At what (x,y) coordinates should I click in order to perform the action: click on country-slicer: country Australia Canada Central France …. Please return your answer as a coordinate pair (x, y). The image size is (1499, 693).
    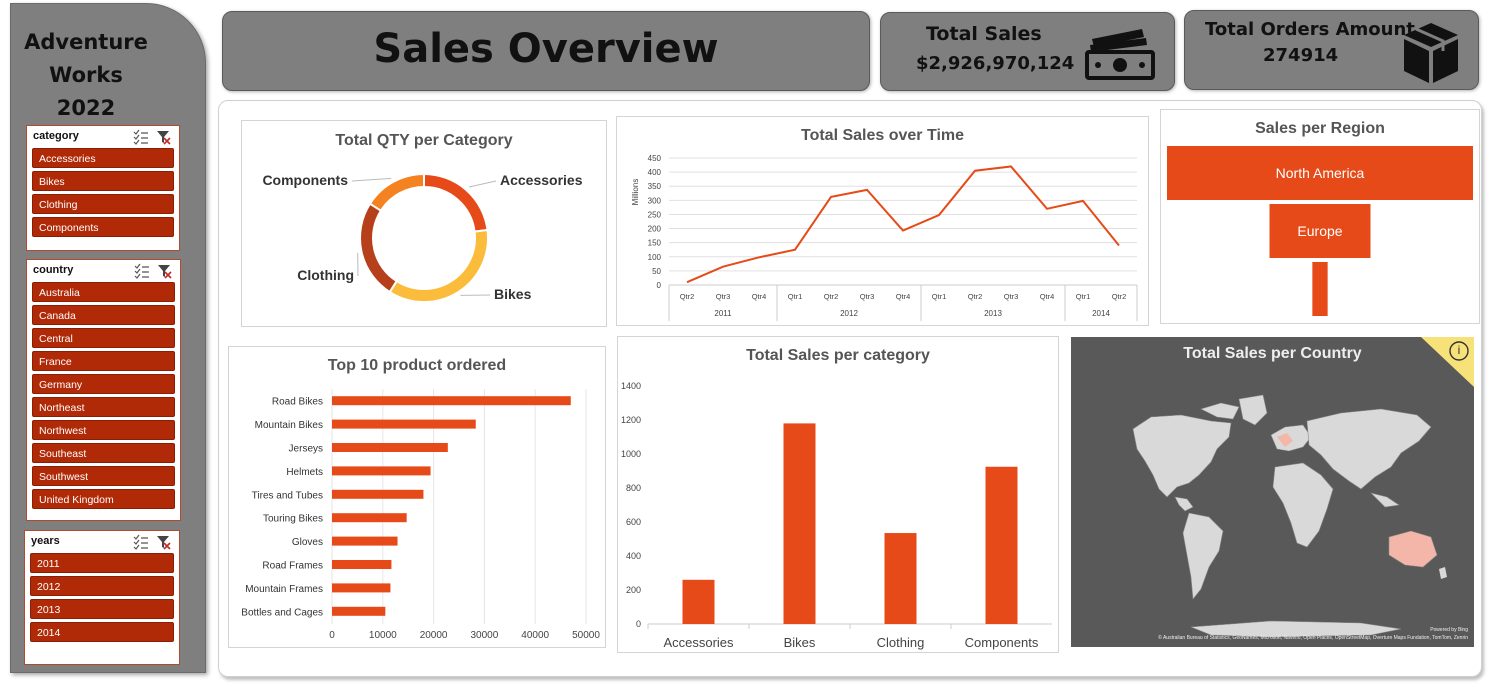
    Looking at the image, I should click on (103, 390).